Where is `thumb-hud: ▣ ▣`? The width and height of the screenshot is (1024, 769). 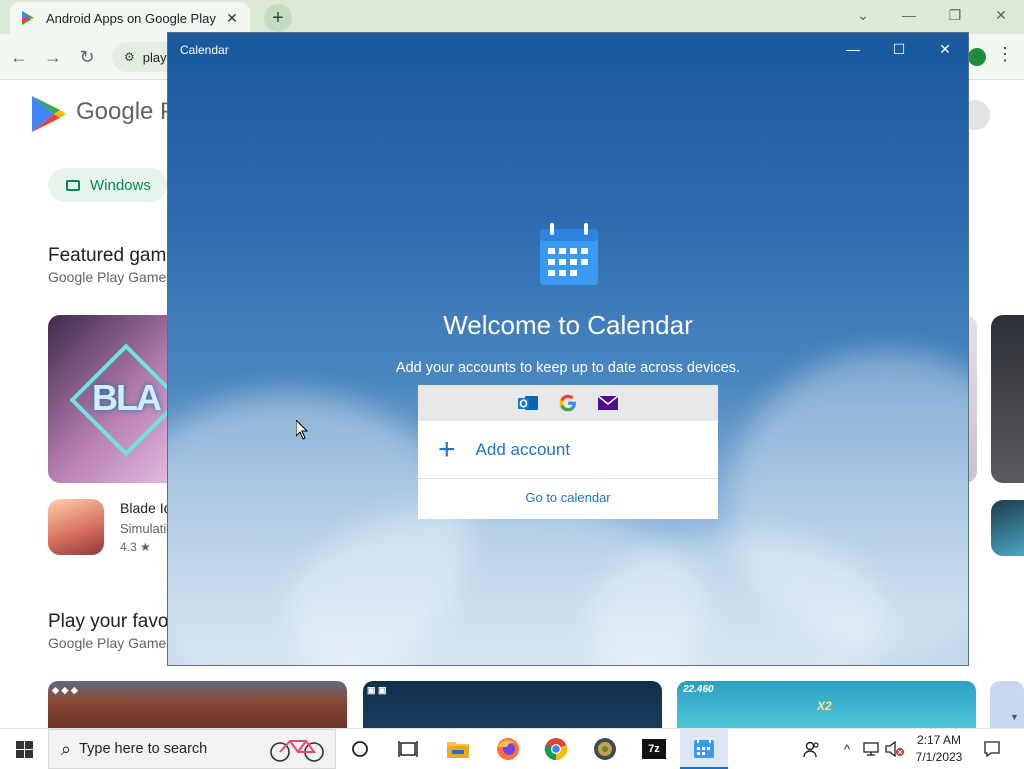 thumb-hud: ▣ ▣ is located at coordinates (377, 690).